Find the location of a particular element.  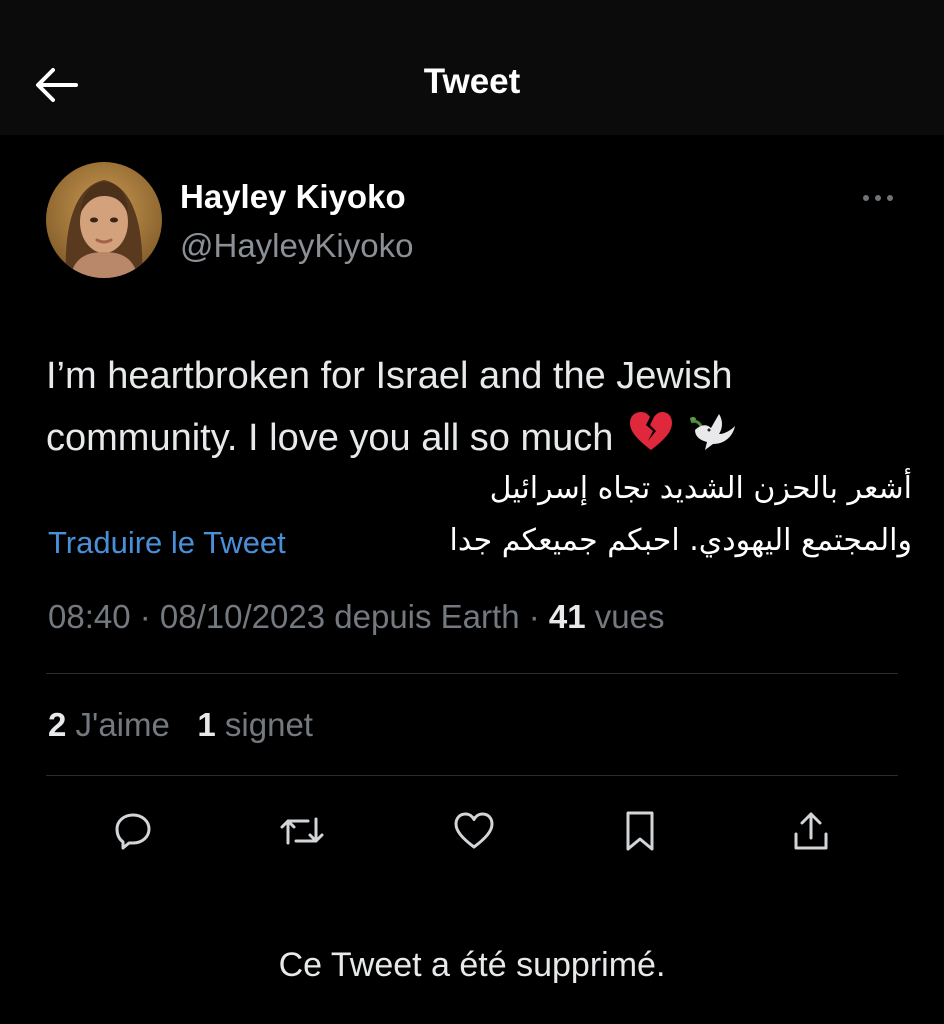

retweet-button is located at coordinates (302, 831).